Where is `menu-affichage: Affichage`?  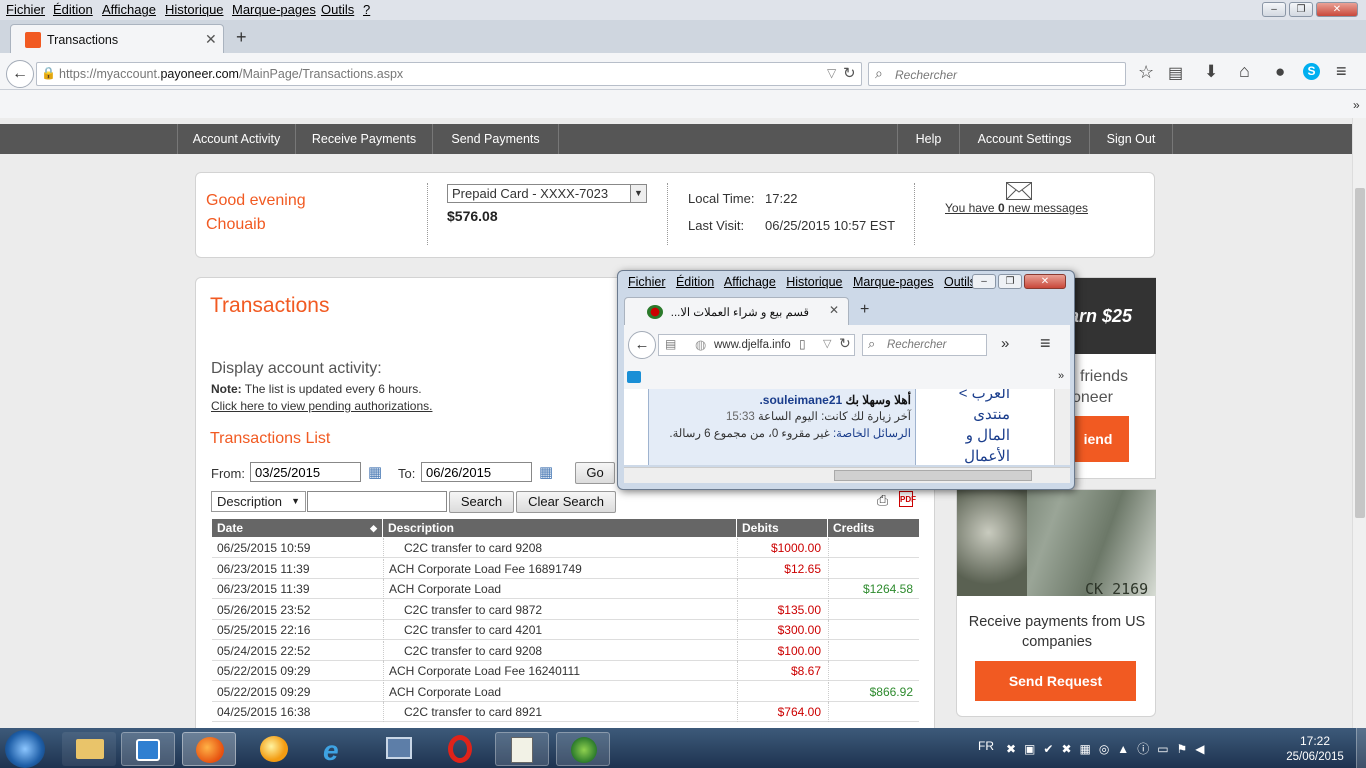 menu-affichage: Affichage is located at coordinates (129, 9).